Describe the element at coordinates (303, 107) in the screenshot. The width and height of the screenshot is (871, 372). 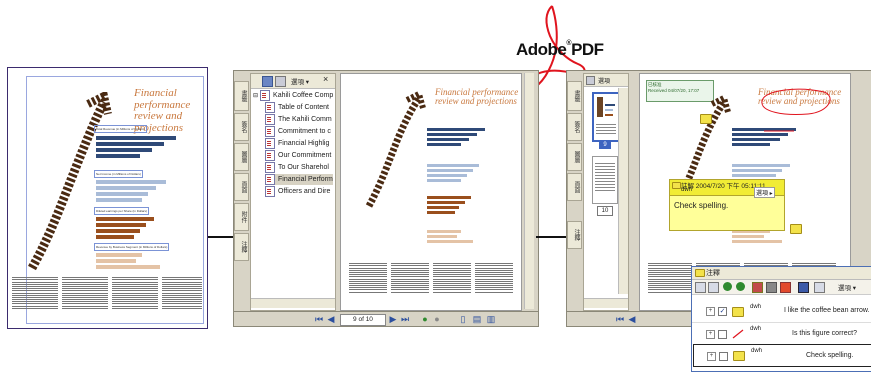
I see `bookmark-label: Table of Content` at that location.